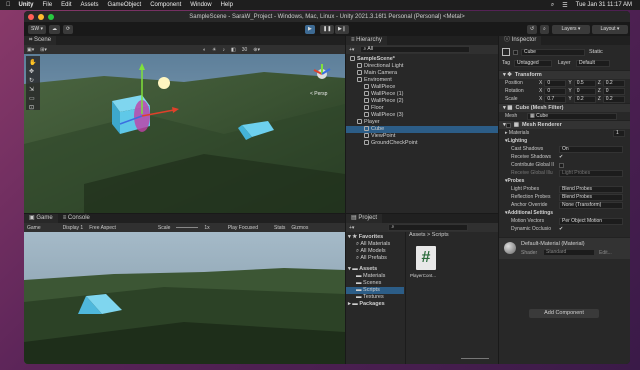 The width and height of the screenshot is (640, 370). What do you see at coordinates (32, 62) in the screenshot?
I see `hand-tool-icon: ✋` at bounding box center [32, 62].